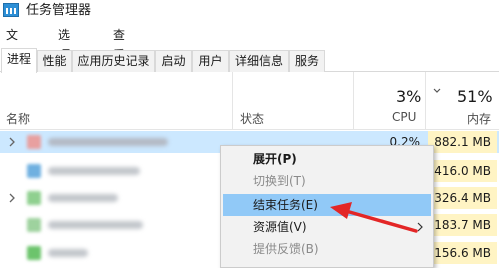 The image size is (499, 268). I want to click on memory-value: 416.0 MB, so click(462, 171).